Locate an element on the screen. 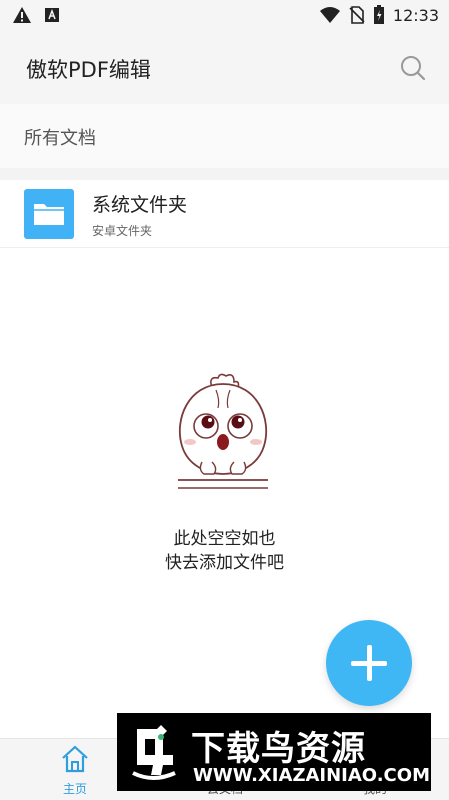  home-icon is located at coordinates (75, 759).